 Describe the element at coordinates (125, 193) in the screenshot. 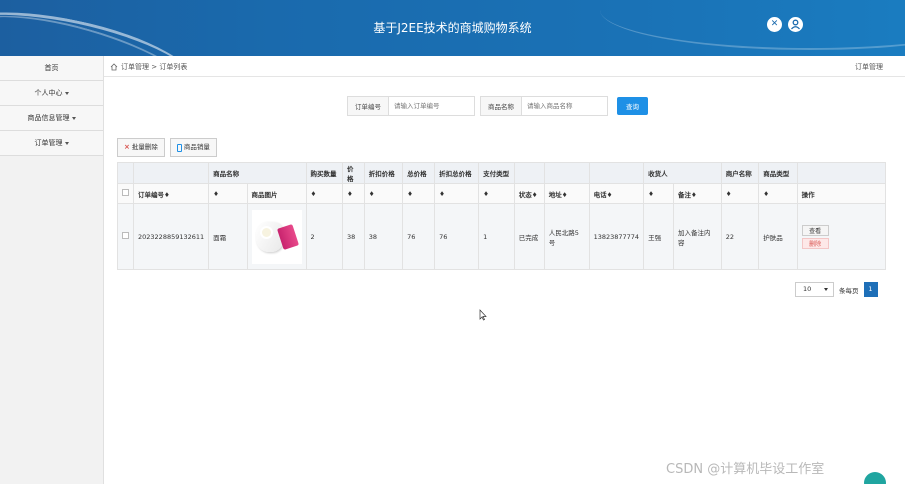

I see `select-all-checkbox` at that location.